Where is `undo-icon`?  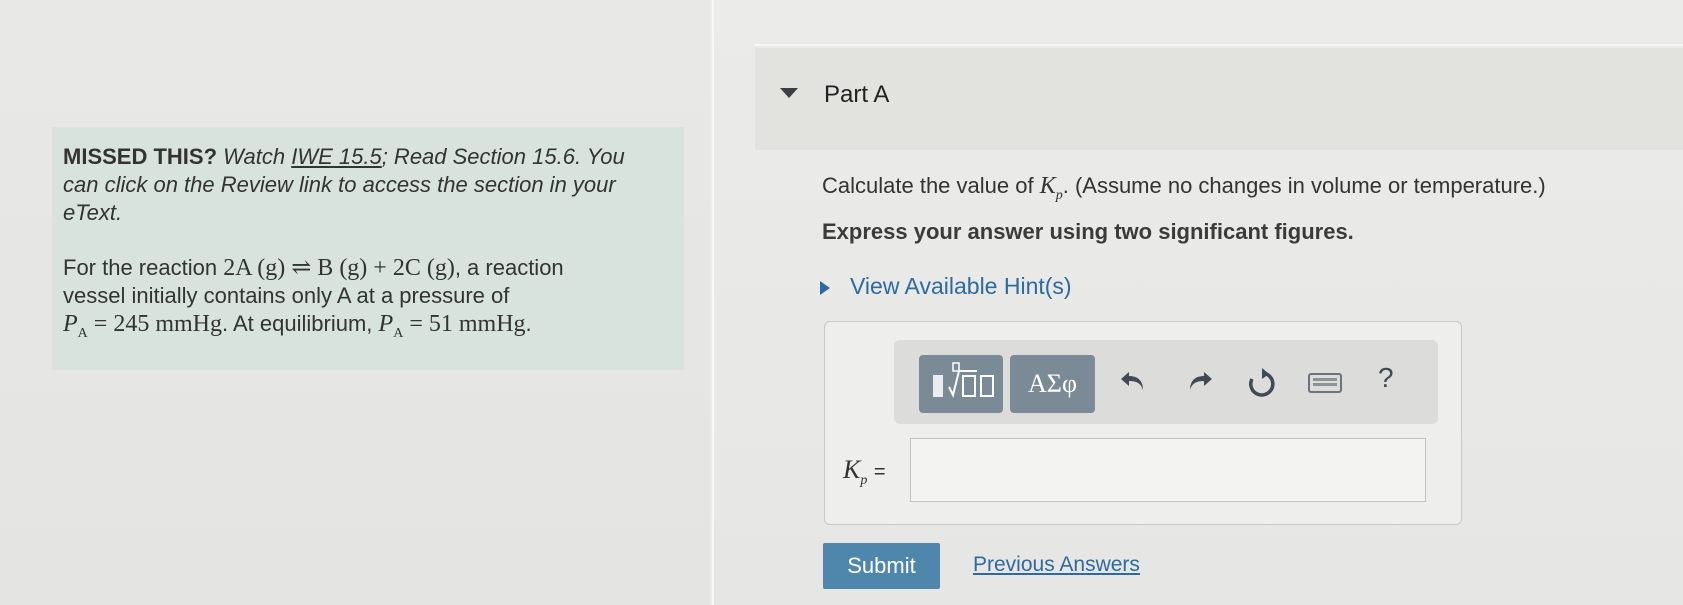 undo-icon is located at coordinates (1132, 381).